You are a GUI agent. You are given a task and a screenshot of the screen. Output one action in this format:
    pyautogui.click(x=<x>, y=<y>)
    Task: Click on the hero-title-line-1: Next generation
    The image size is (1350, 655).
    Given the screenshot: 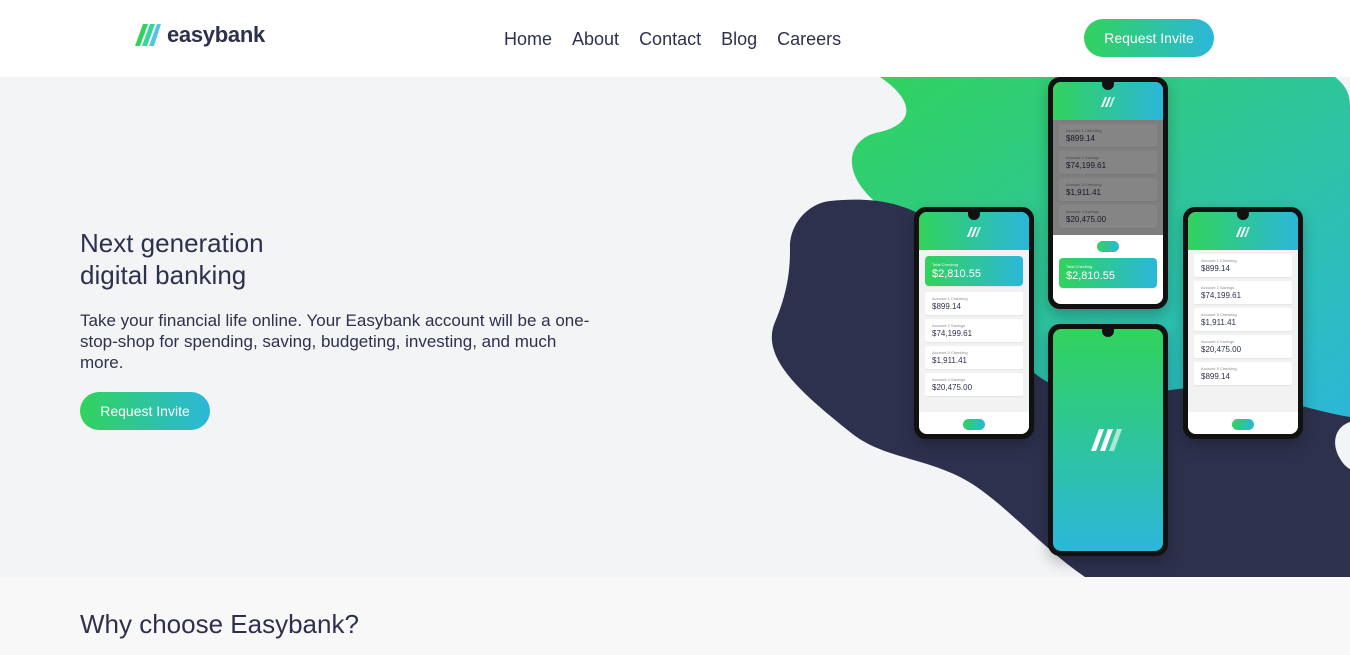 What is the action you would take?
    pyautogui.click(x=172, y=243)
    